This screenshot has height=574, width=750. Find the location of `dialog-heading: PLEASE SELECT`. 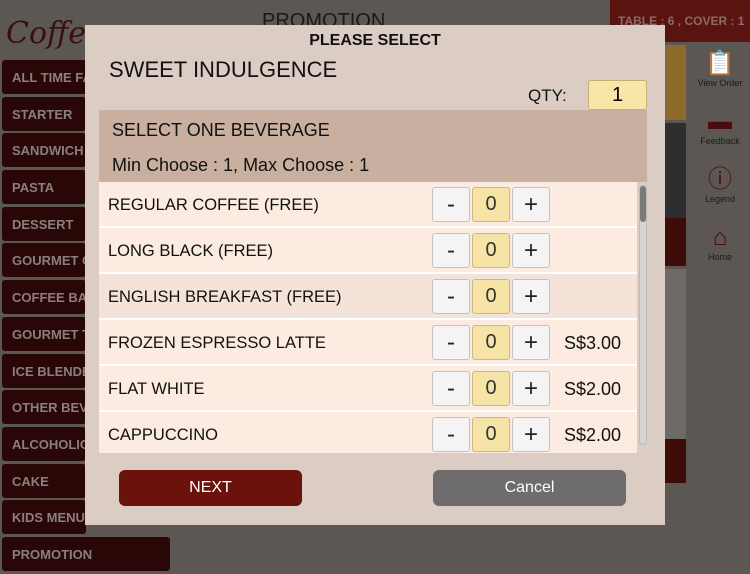

dialog-heading: PLEASE SELECT is located at coordinates (375, 40).